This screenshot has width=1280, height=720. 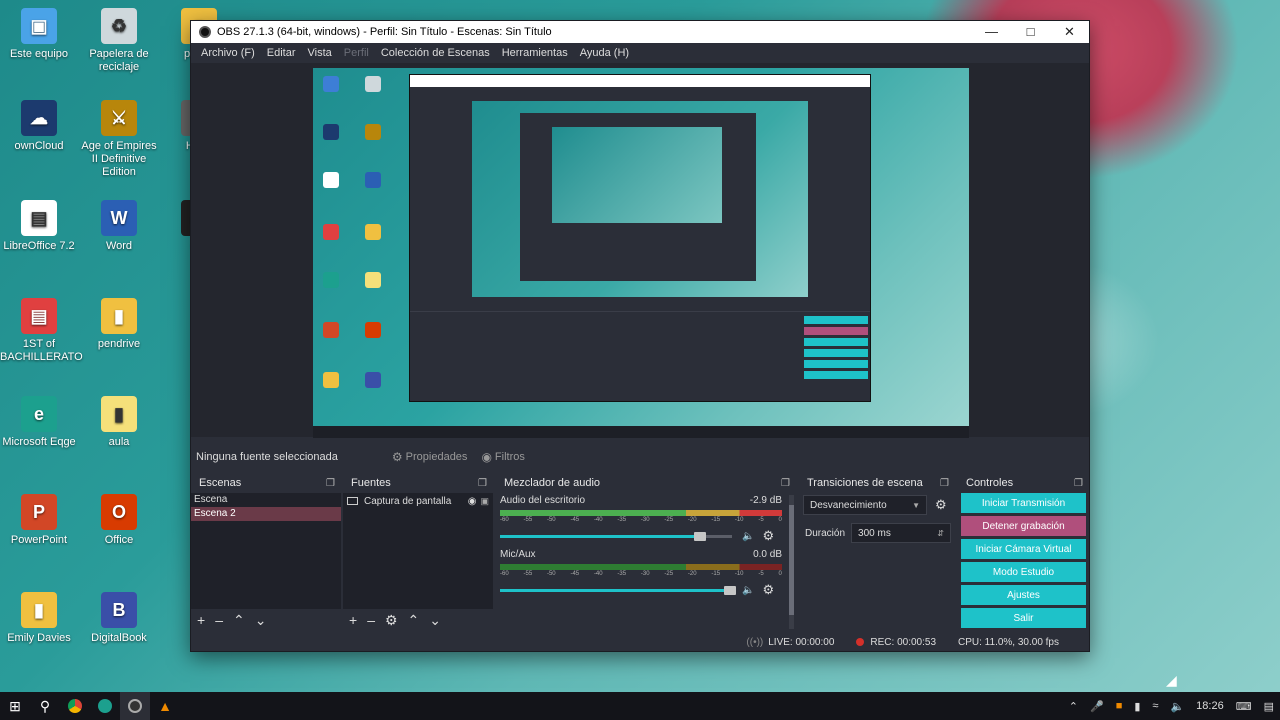 I want to click on desktop-icon: ⚔ Age of Empires II Definitive Edition, so click(x=119, y=139).